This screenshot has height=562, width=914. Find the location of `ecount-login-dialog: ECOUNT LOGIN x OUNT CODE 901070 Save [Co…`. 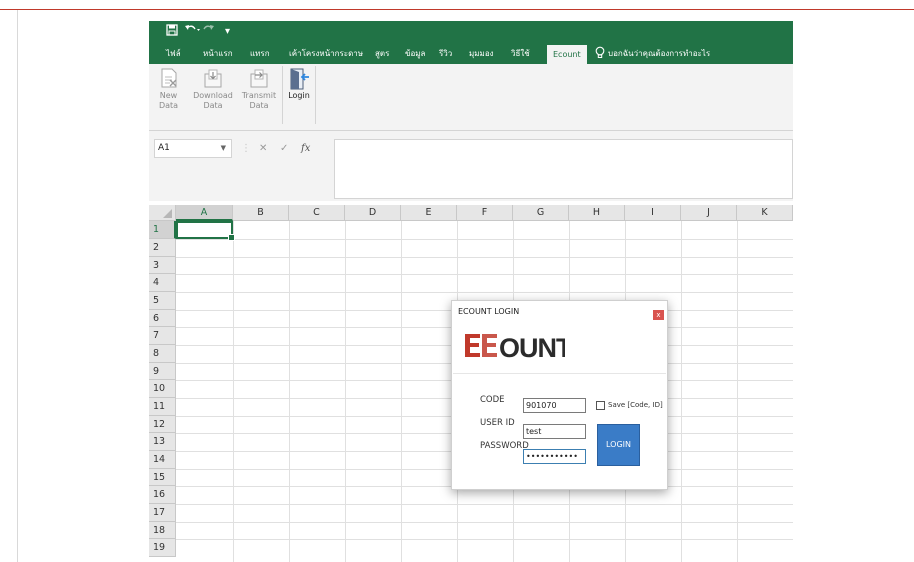

ecount-login-dialog: ECOUNT LOGIN x OUNT CODE 901070 Save [Co… is located at coordinates (559, 395).